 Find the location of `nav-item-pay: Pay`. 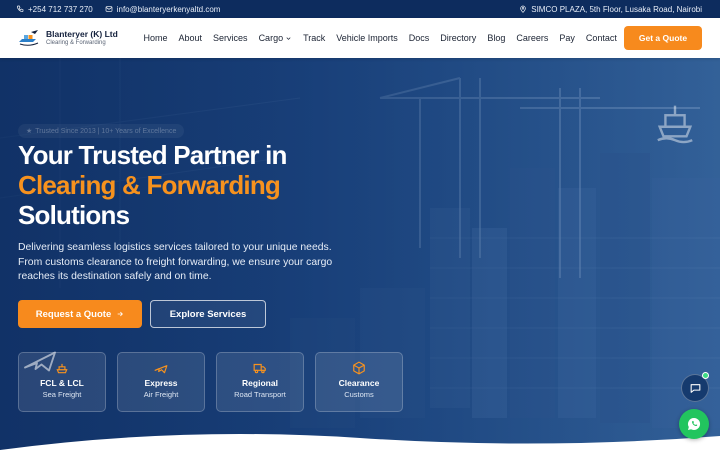

nav-item-pay: Pay is located at coordinates (567, 38).